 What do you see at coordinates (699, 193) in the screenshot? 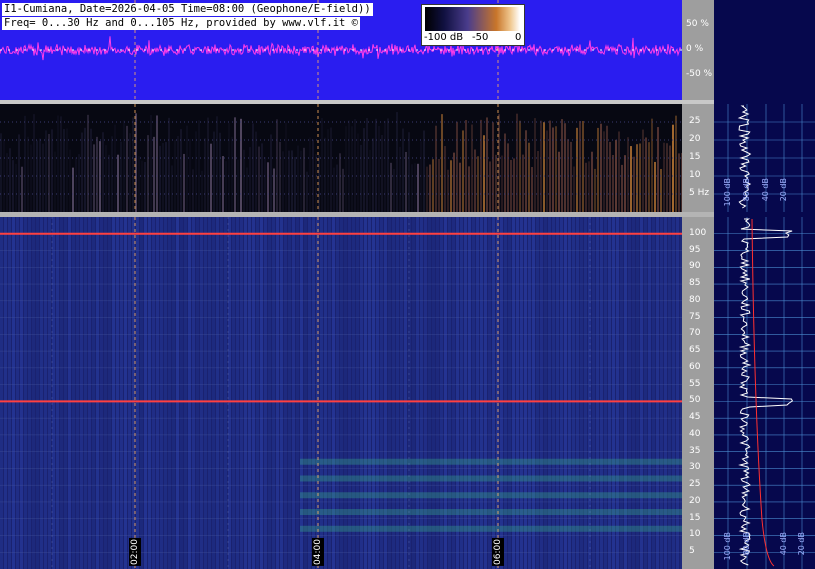
I see `spectrogram-low-ytick-label: 5 Hz` at bounding box center [699, 193].